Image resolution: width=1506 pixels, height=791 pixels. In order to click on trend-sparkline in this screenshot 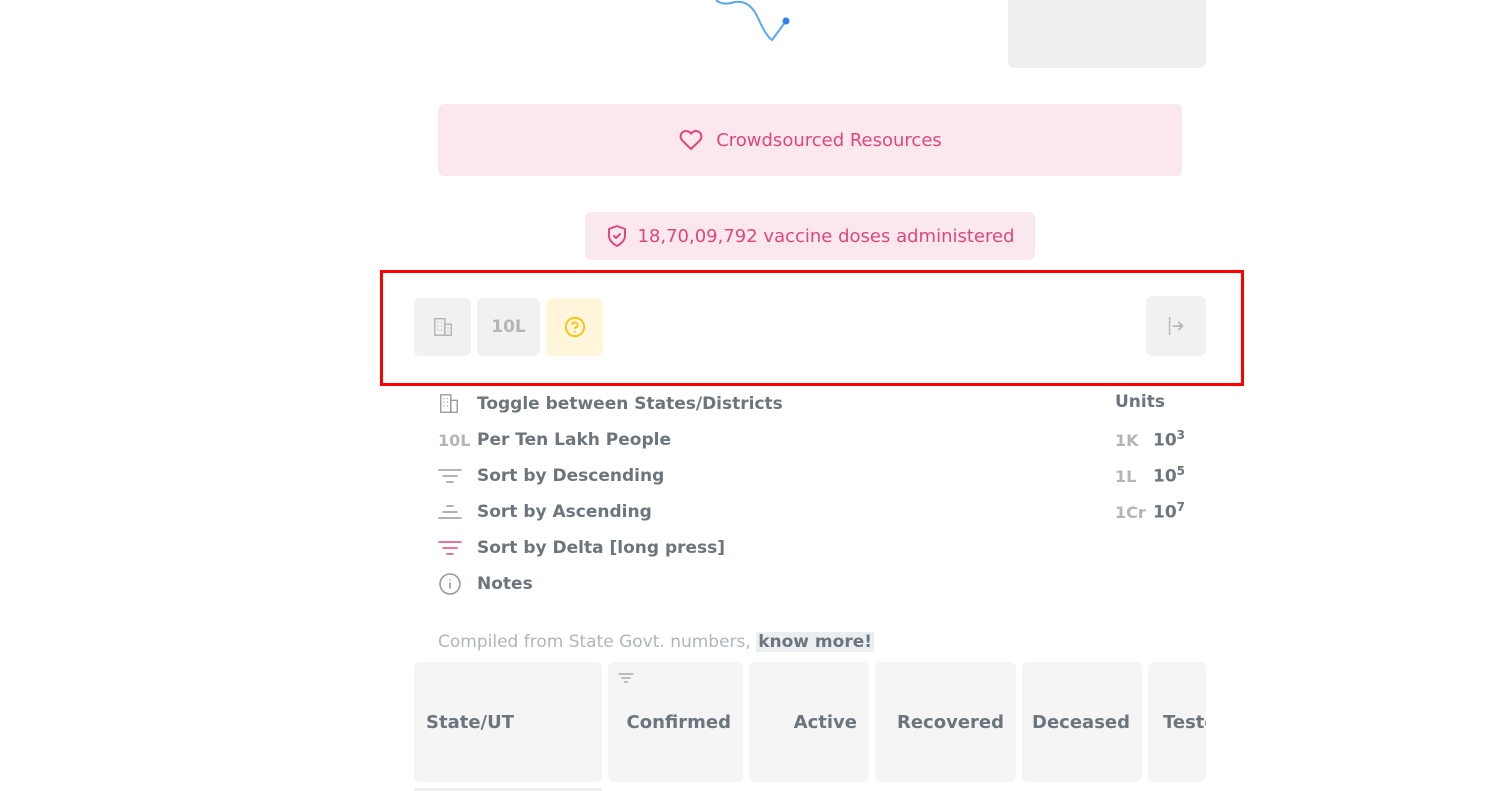, I will do `click(752, 21)`.